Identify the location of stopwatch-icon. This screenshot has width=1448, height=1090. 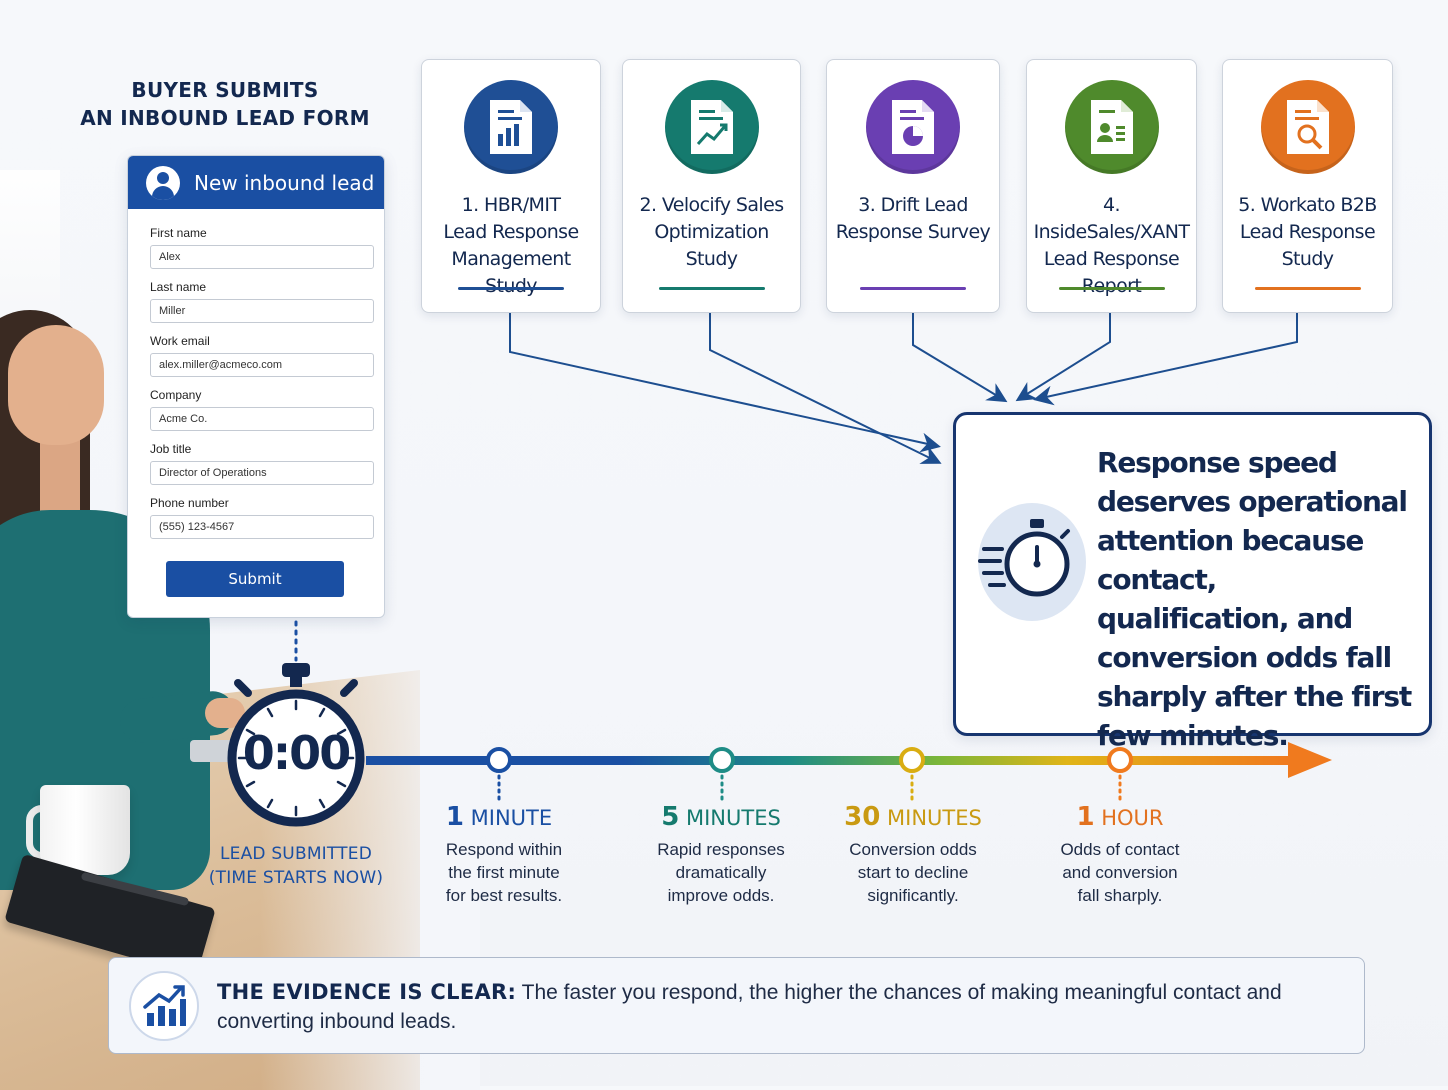
(1032, 562).